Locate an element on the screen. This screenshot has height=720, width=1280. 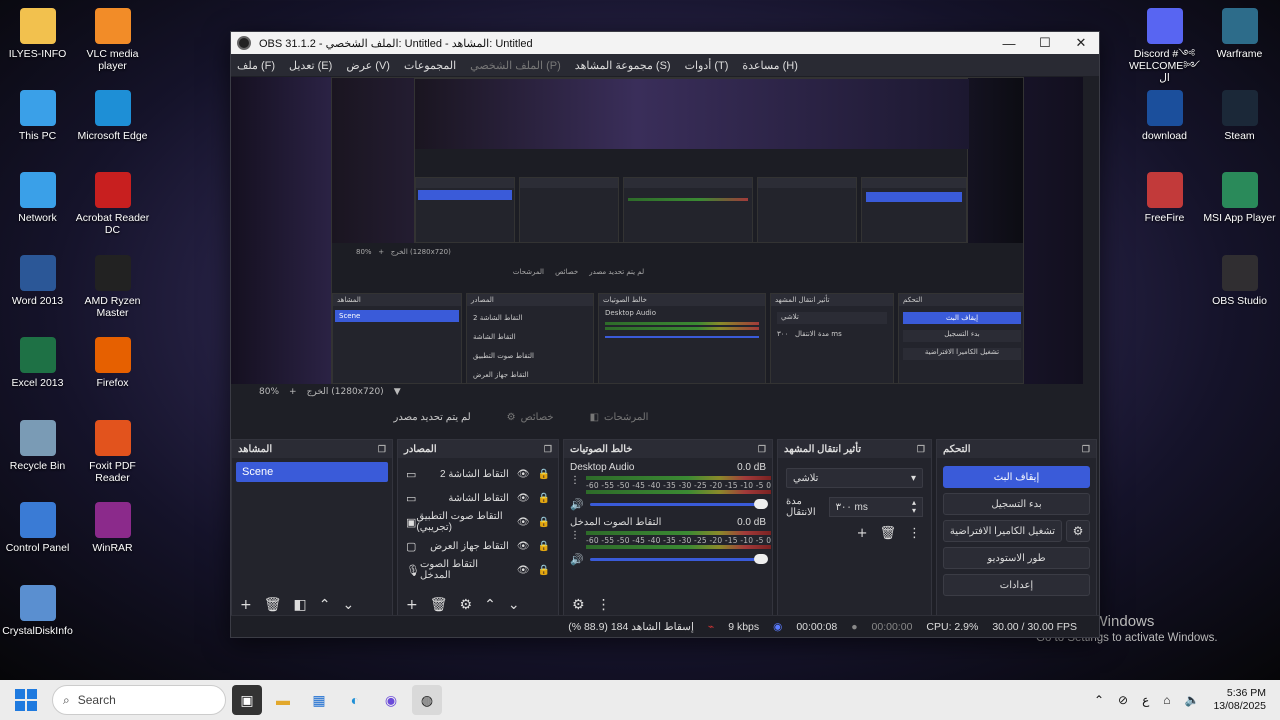
minimize-button: — is located at coordinates (1009, 43).